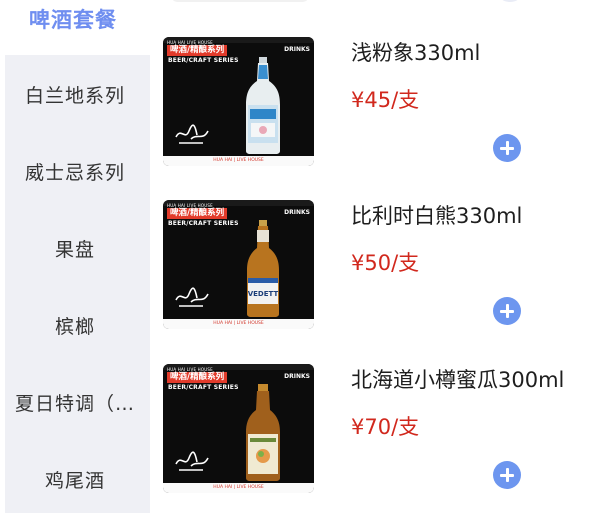  Describe the element at coordinates (75, 94) in the screenshot. I see `category-brandy: 白兰地系列` at that location.